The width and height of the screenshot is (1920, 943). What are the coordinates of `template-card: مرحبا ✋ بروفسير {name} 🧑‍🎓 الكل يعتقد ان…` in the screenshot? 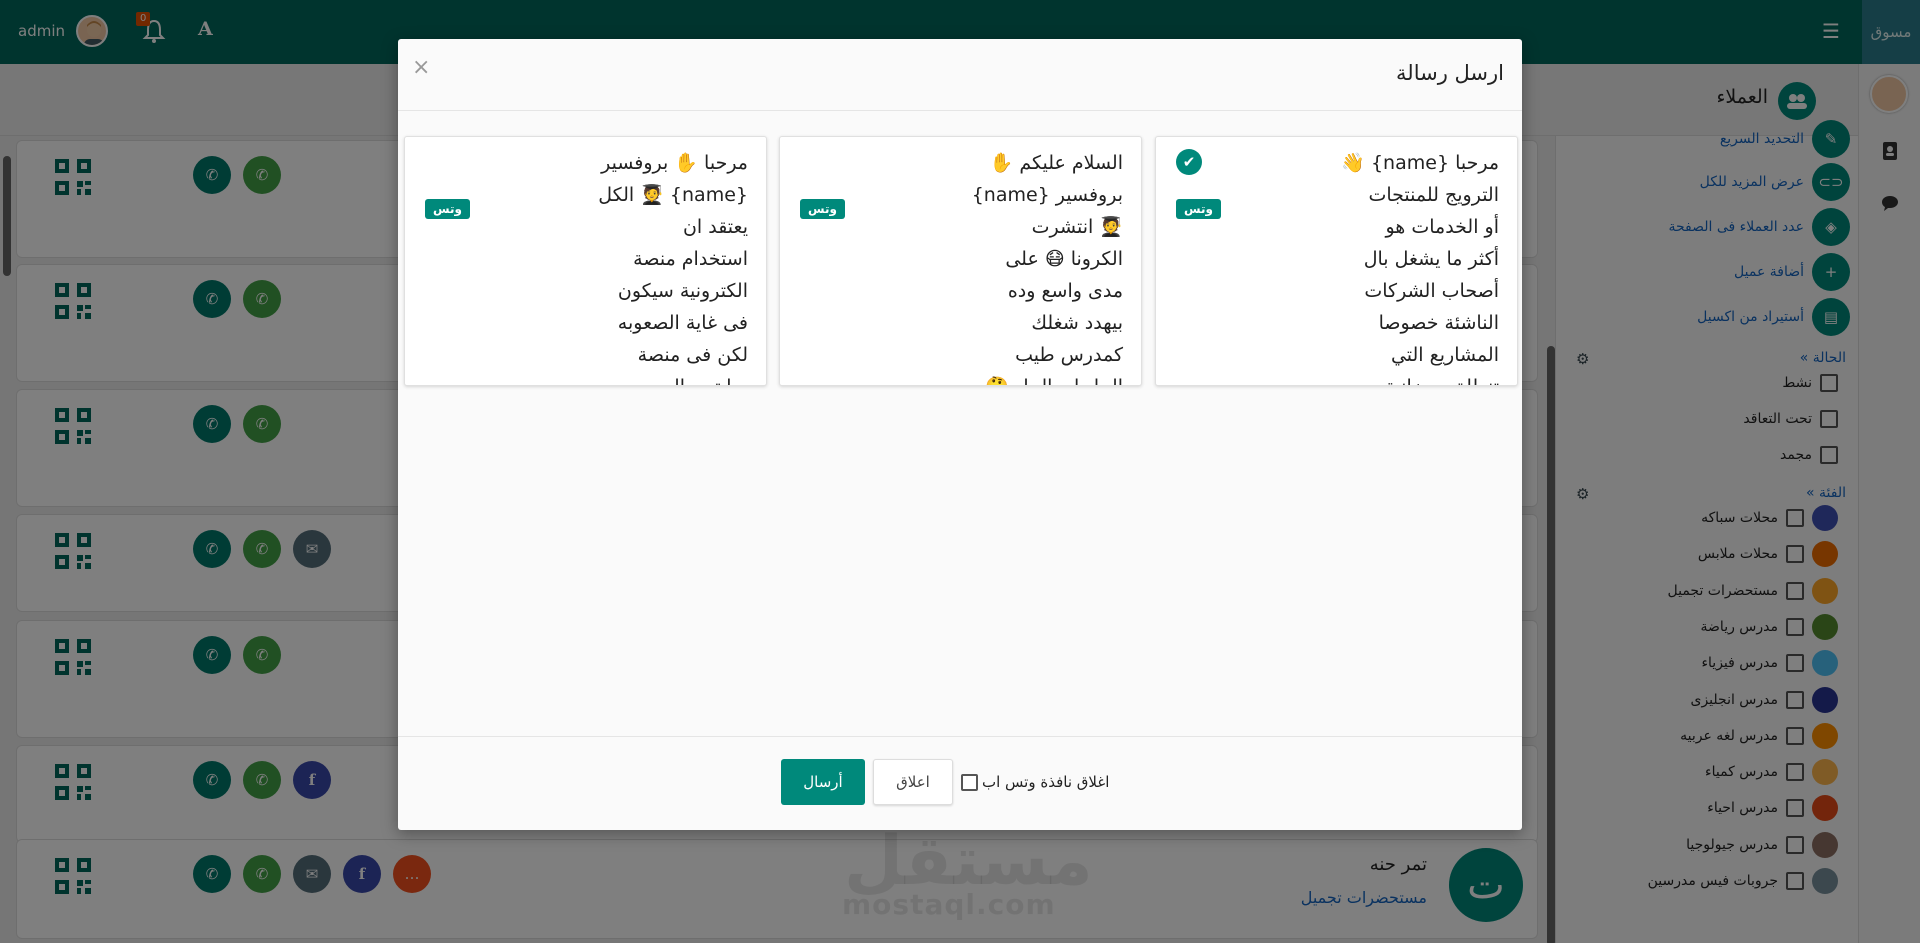 It's located at (585, 261).